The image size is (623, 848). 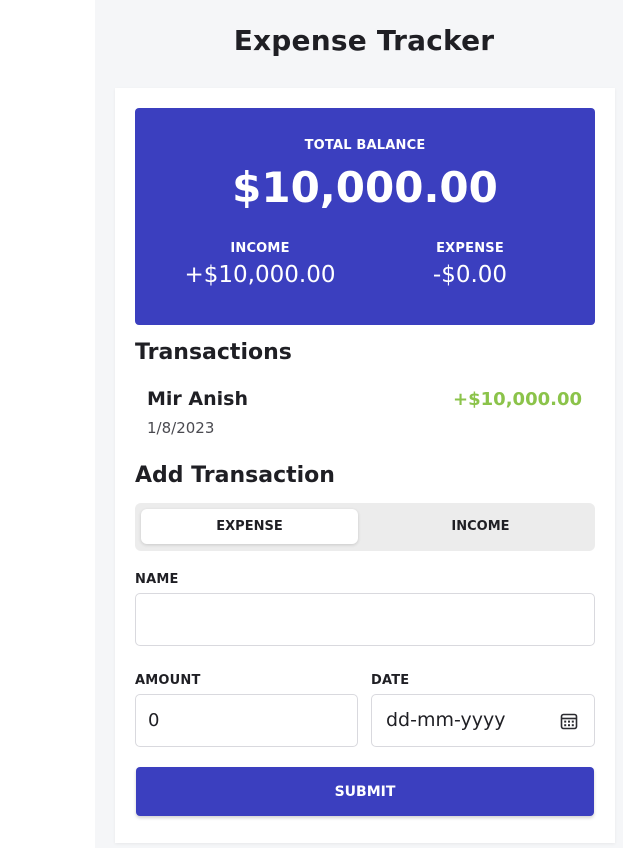 What do you see at coordinates (470, 248) in the screenshot?
I see `expense-label: EXPENSE` at bounding box center [470, 248].